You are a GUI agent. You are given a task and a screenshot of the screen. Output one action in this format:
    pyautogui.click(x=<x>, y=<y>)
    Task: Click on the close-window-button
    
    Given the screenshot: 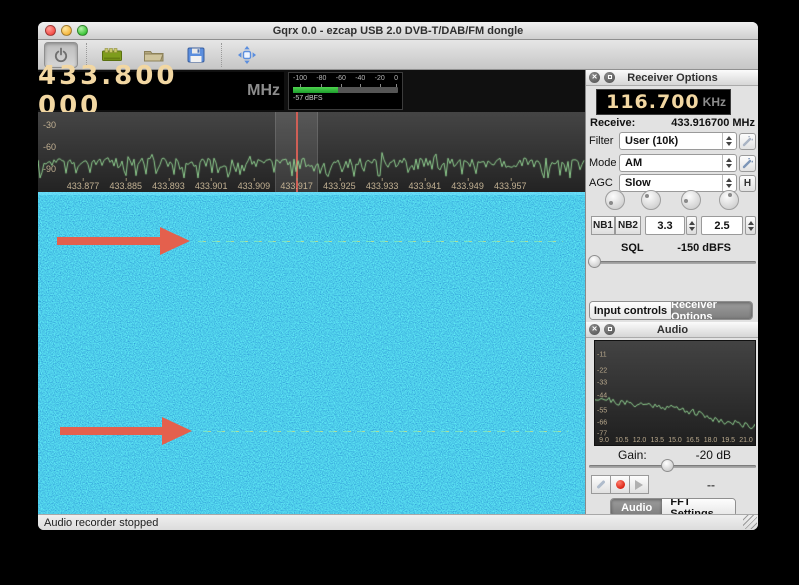 What is the action you would take?
    pyautogui.click(x=50, y=30)
    